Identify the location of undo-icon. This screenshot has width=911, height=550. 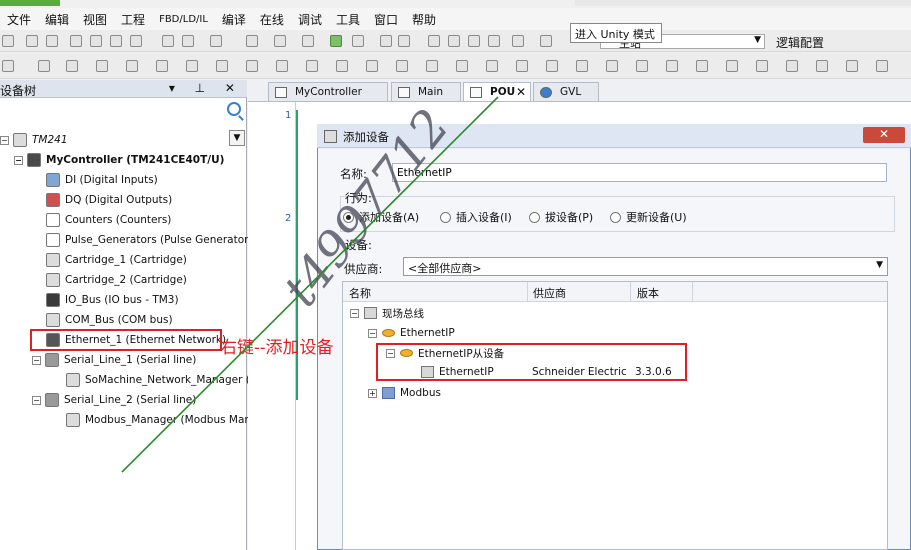
(32, 41).